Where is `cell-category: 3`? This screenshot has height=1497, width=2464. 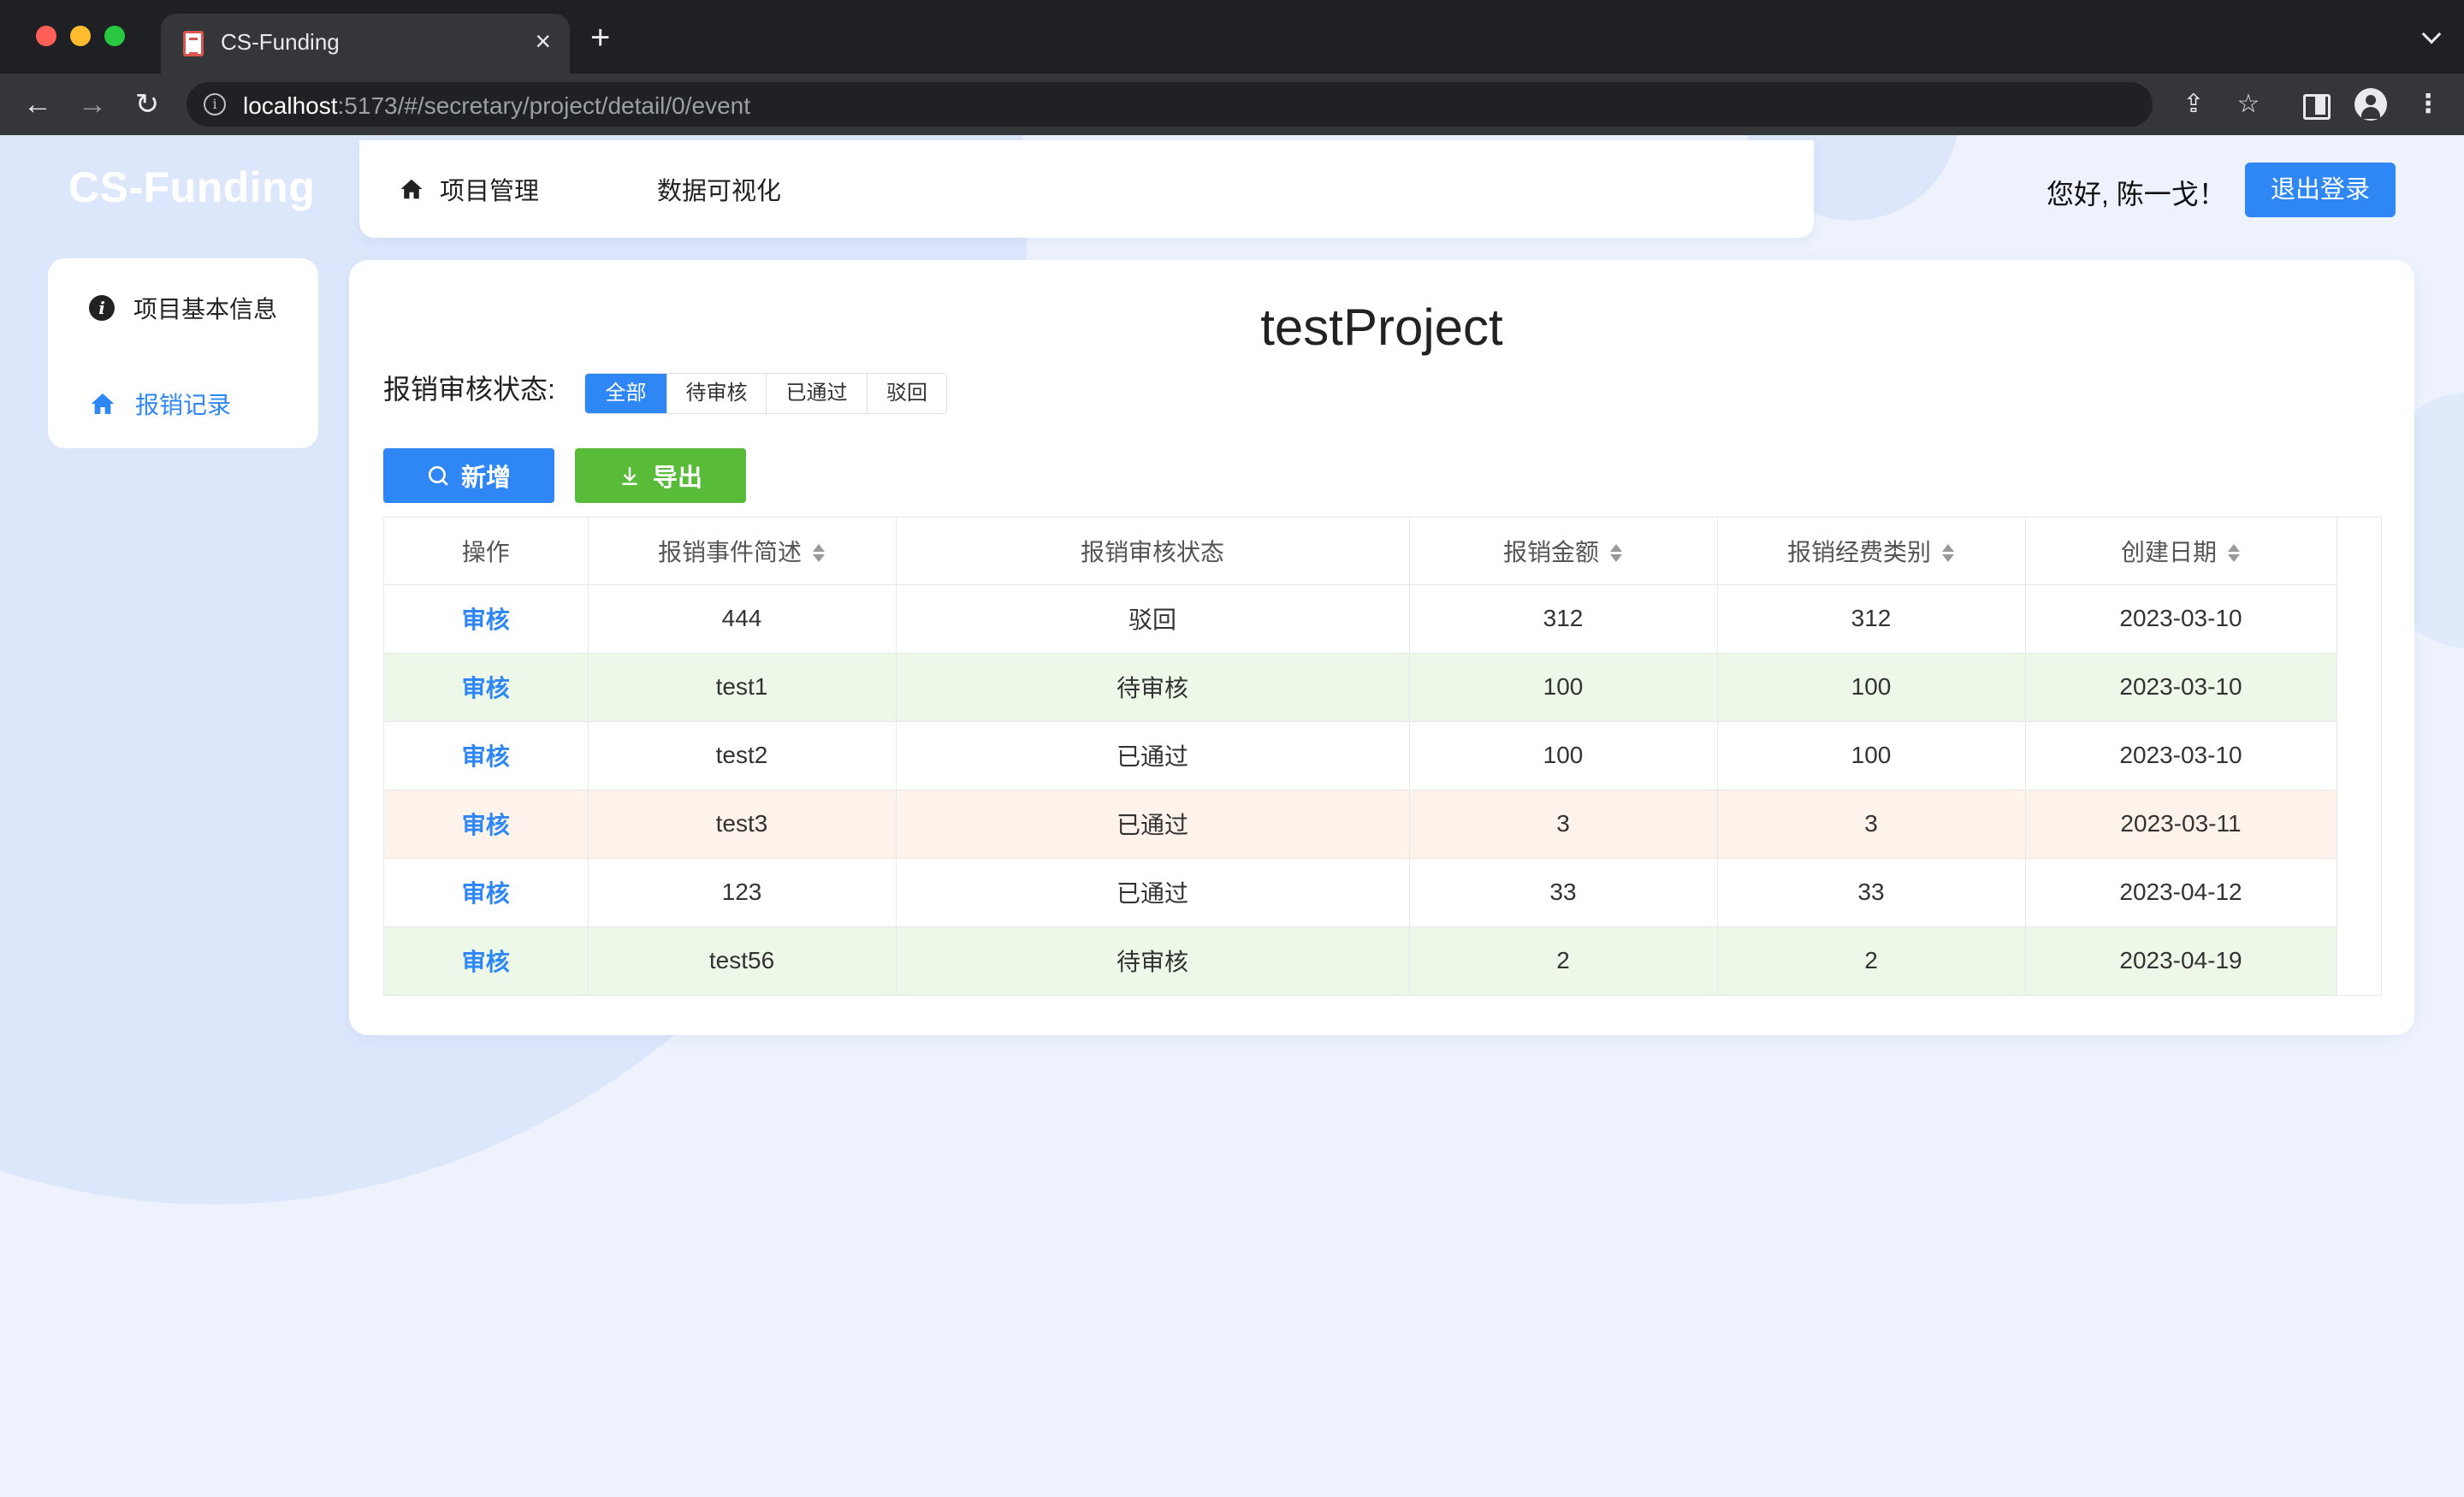
cell-category: 3 is located at coordinates (1871, 824).